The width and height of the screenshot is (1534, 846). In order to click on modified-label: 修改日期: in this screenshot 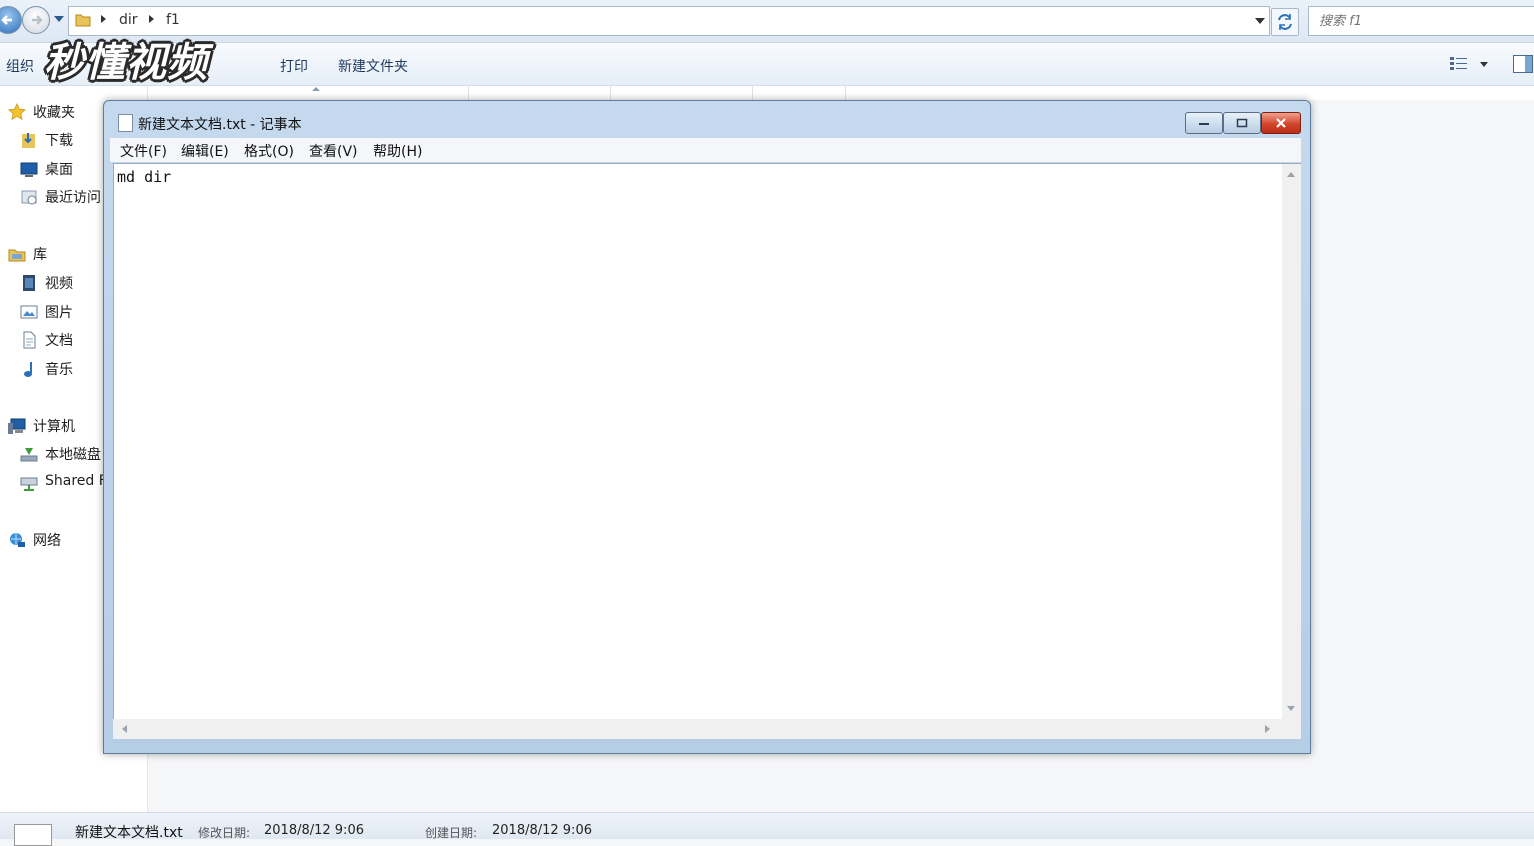, I will do `click(224, 833)`.